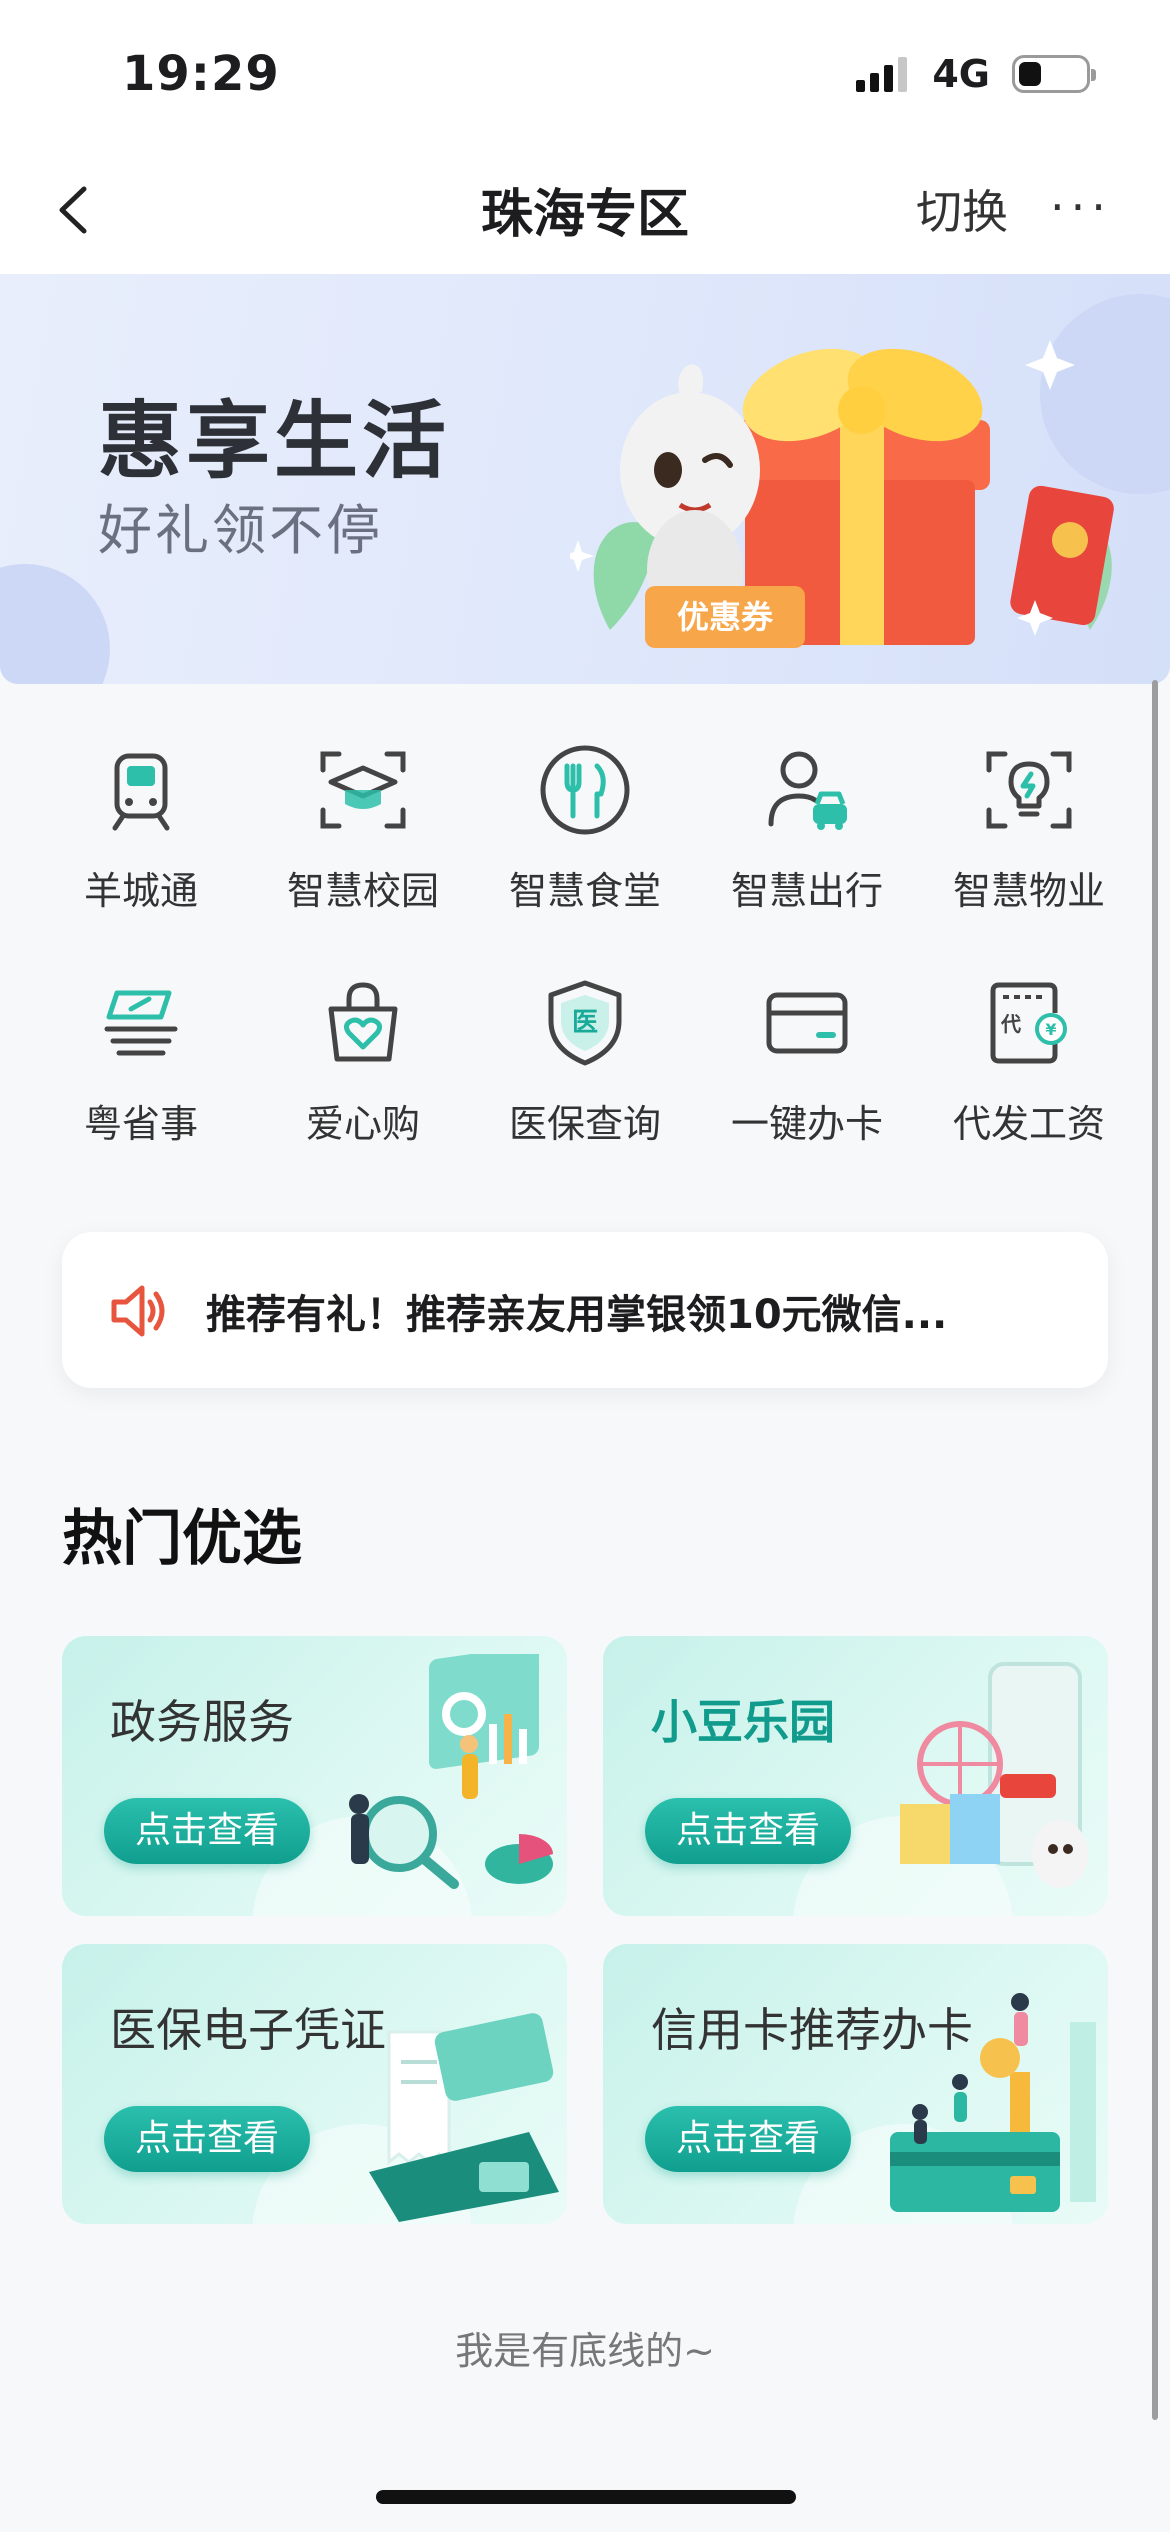 The width and height of the screenshot is (1170, 2532). Describe the element at coordinates (202, 1722) in the screenshot. I see `card-title: 政务服务` at that location.